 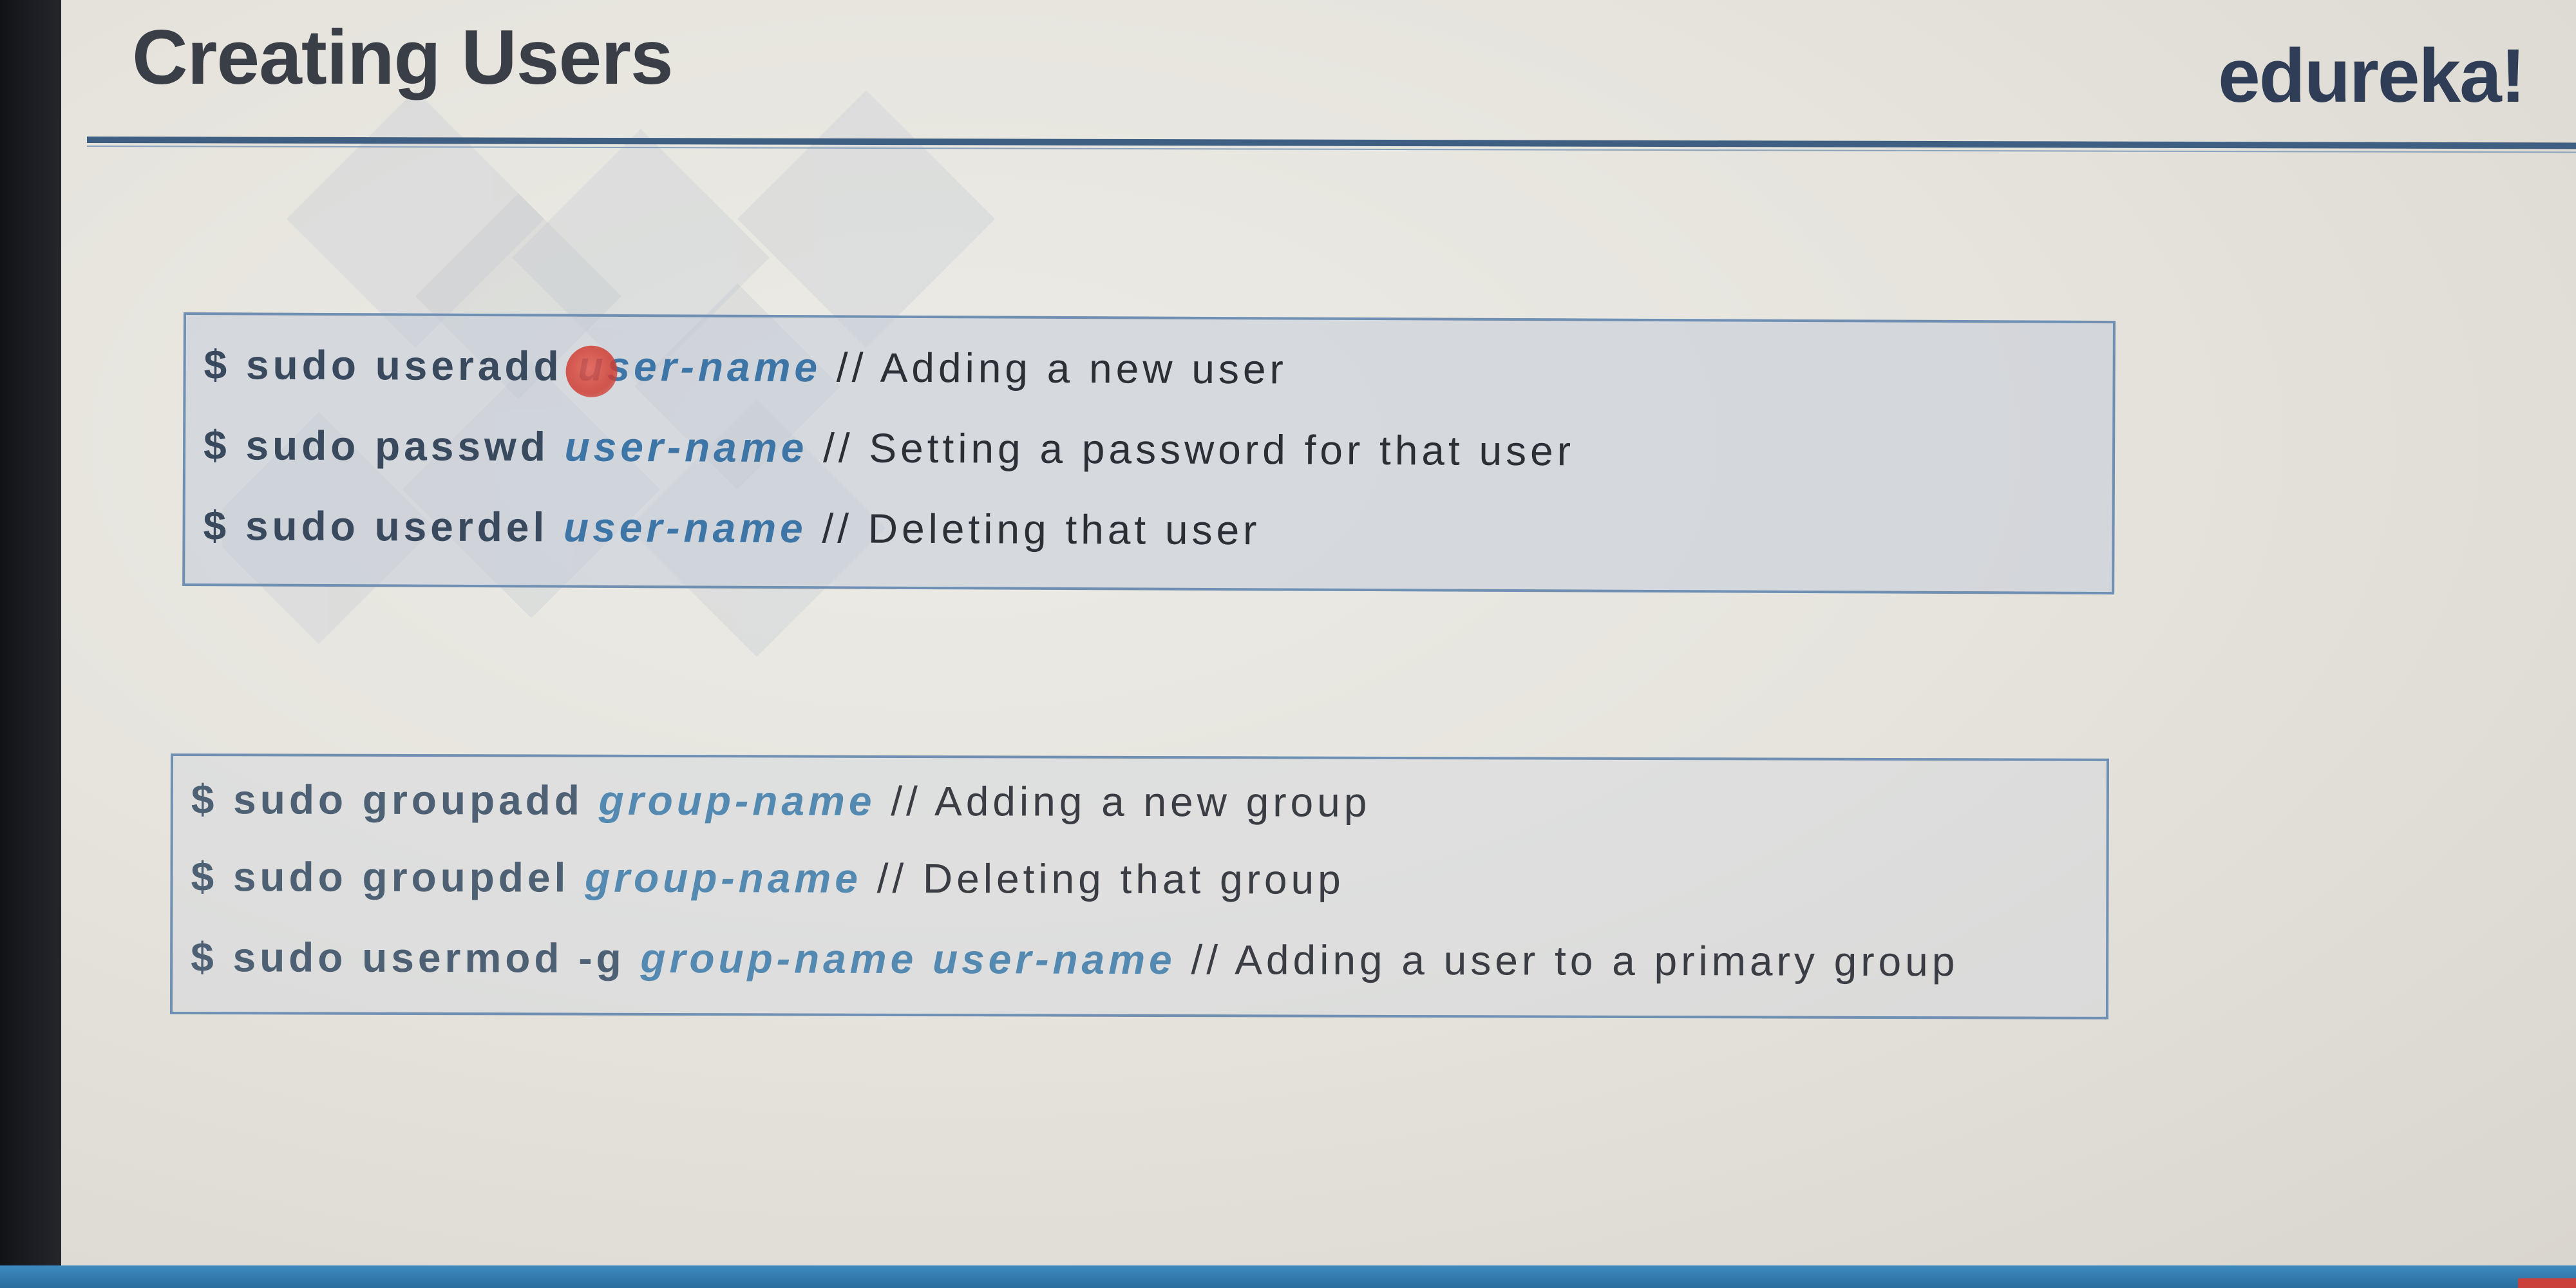 I want to click on command-name: sudo groupadd, so click(x=408, y=800).